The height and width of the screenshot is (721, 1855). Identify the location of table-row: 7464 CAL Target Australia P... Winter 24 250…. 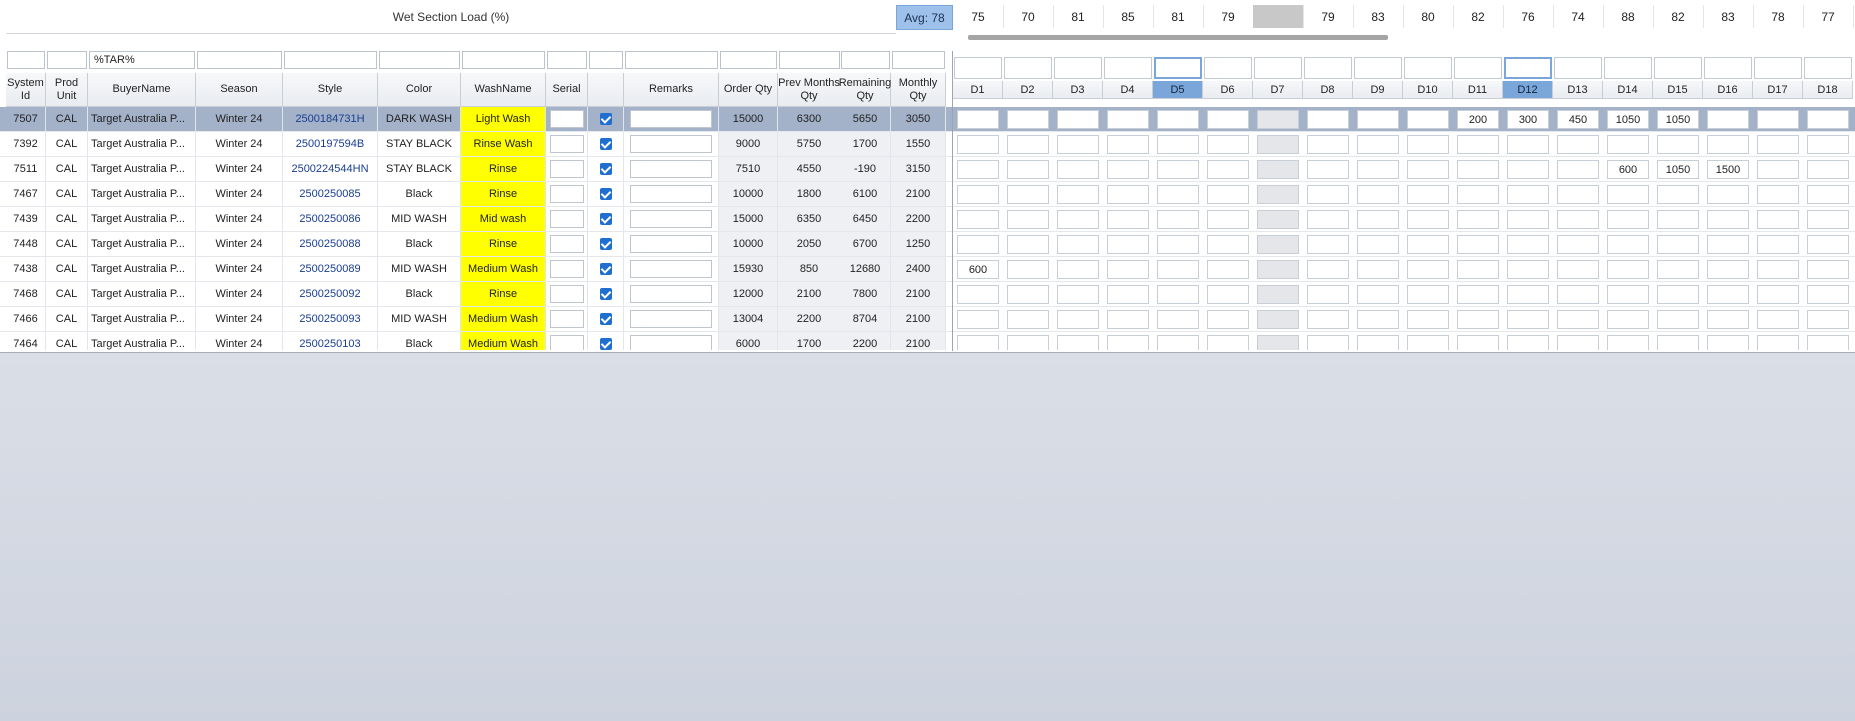
(927, 341).